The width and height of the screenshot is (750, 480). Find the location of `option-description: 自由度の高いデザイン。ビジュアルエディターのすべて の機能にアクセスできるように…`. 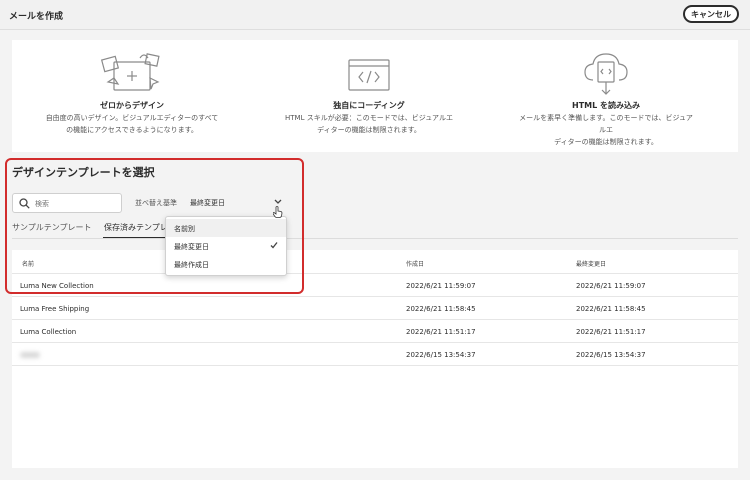

option-description: 自由度の高いデザイン。ビジュアルエディターのすべて の機能にアクセスできるように… is located at coordinates (132, 124).